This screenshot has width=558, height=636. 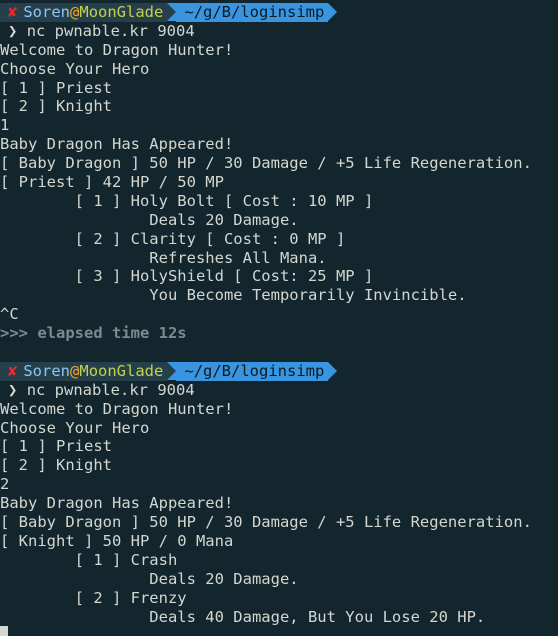 I want to click on output-line: [ 2 ] Frenzy, so click(x=93, y=597).